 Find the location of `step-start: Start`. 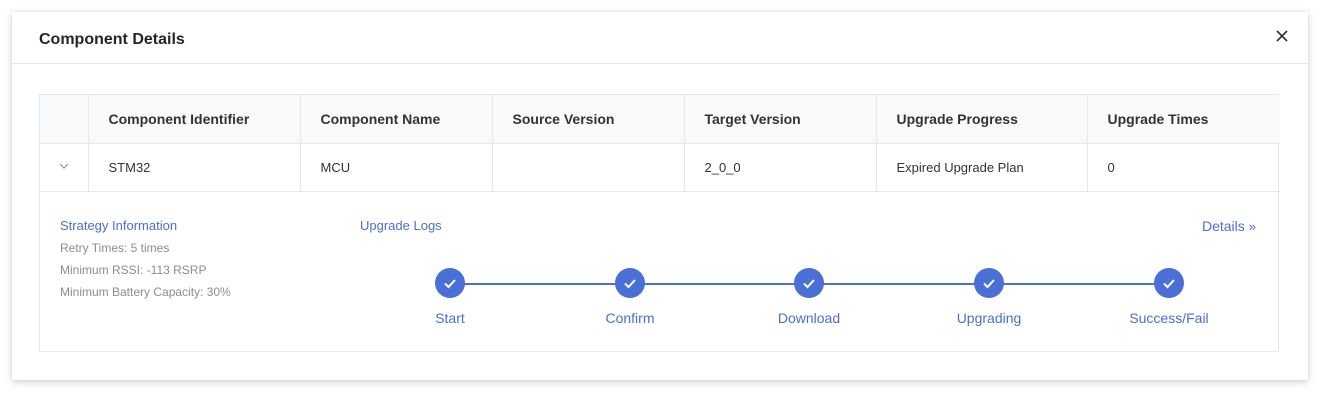

step-start: Start is located at coordinates (450, 296).